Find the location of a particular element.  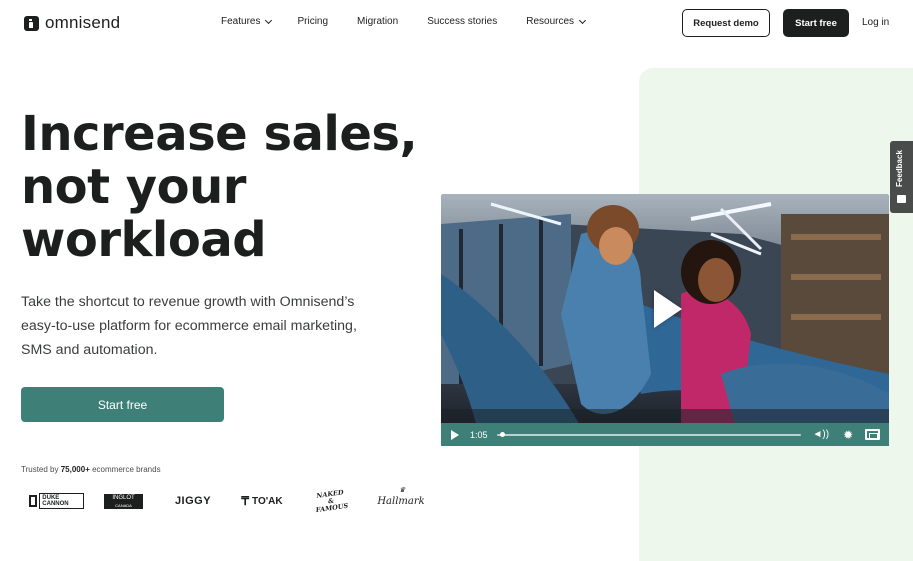

video-controls-bar: 1:05 ◄)) ✹ is located at coordinates (665, 434).